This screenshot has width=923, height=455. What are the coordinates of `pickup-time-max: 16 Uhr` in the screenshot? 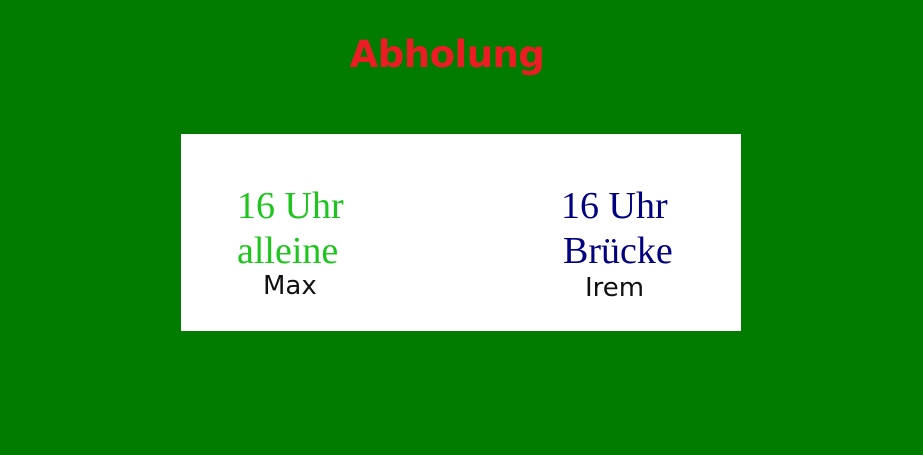 It's located at (290, 206).